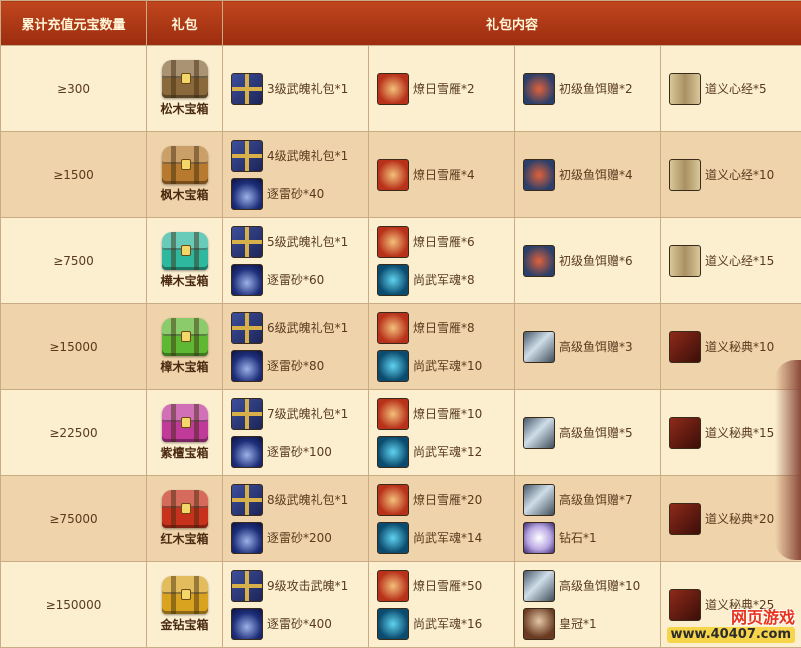 The height and width of the screenshot is (648, 801). I want to click on reward-item-label: 逐雷砂*100, so click(299, 451).